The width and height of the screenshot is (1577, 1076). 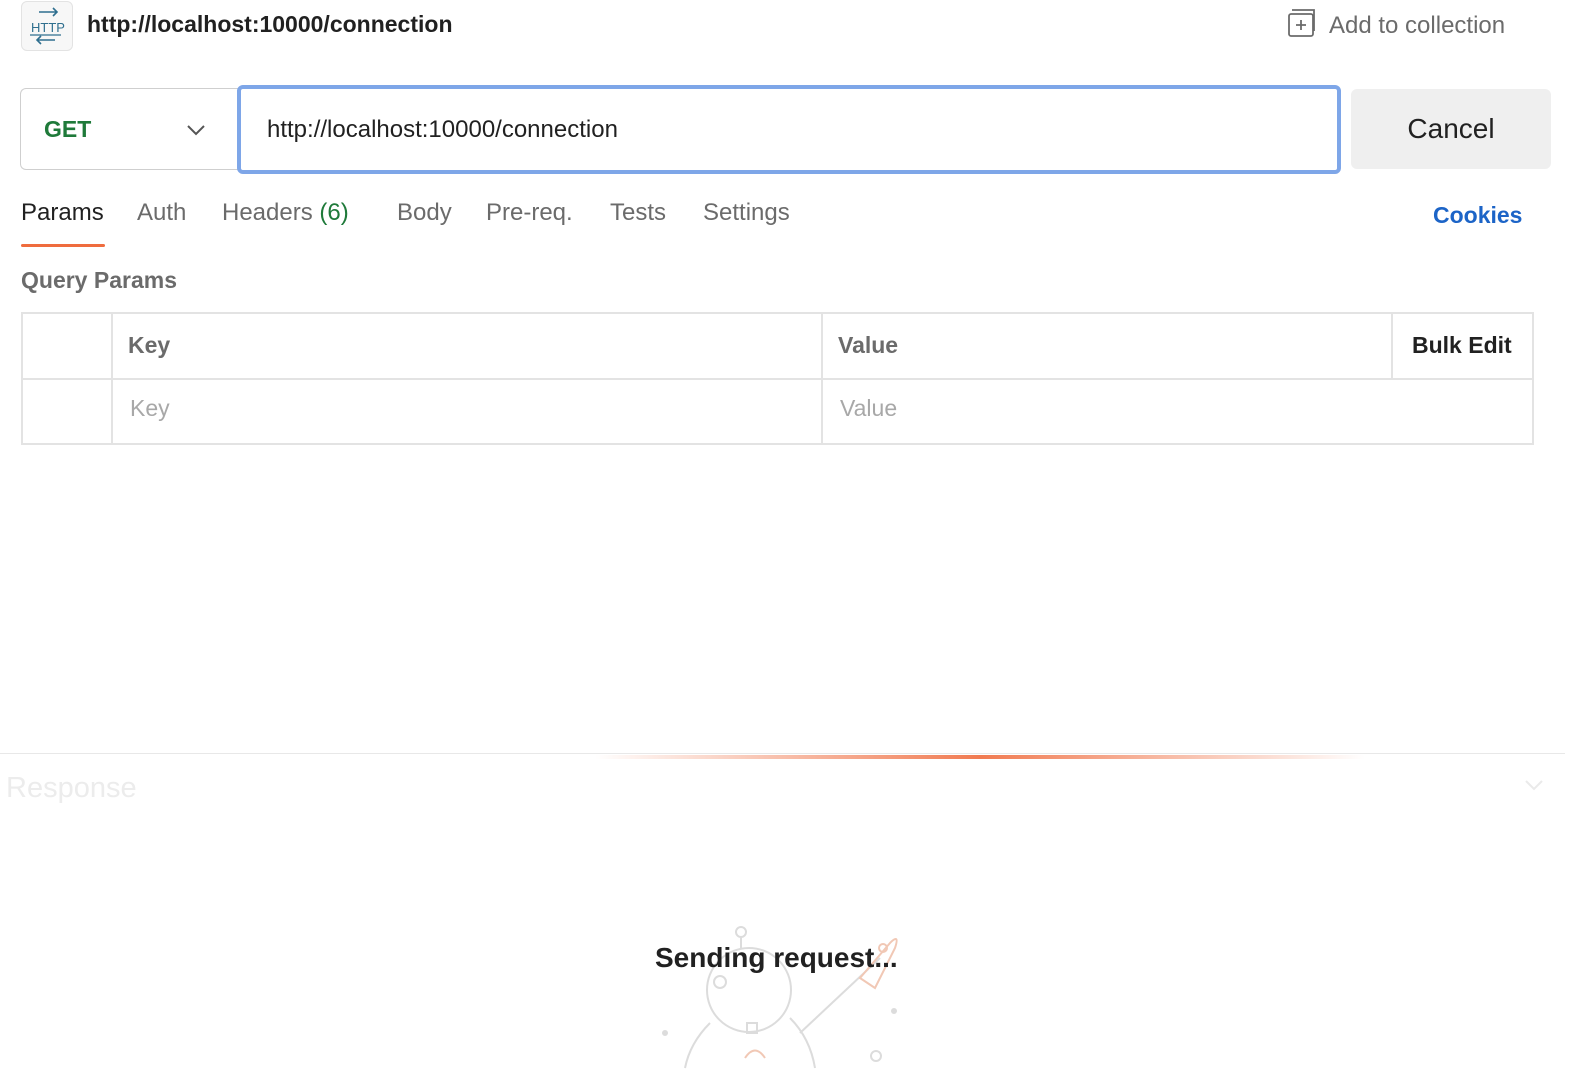 What do you see at coordinates (1477, 215) in the screenshot?
I see `cookies-link: Cookies` at bounding box center [1477, 215].